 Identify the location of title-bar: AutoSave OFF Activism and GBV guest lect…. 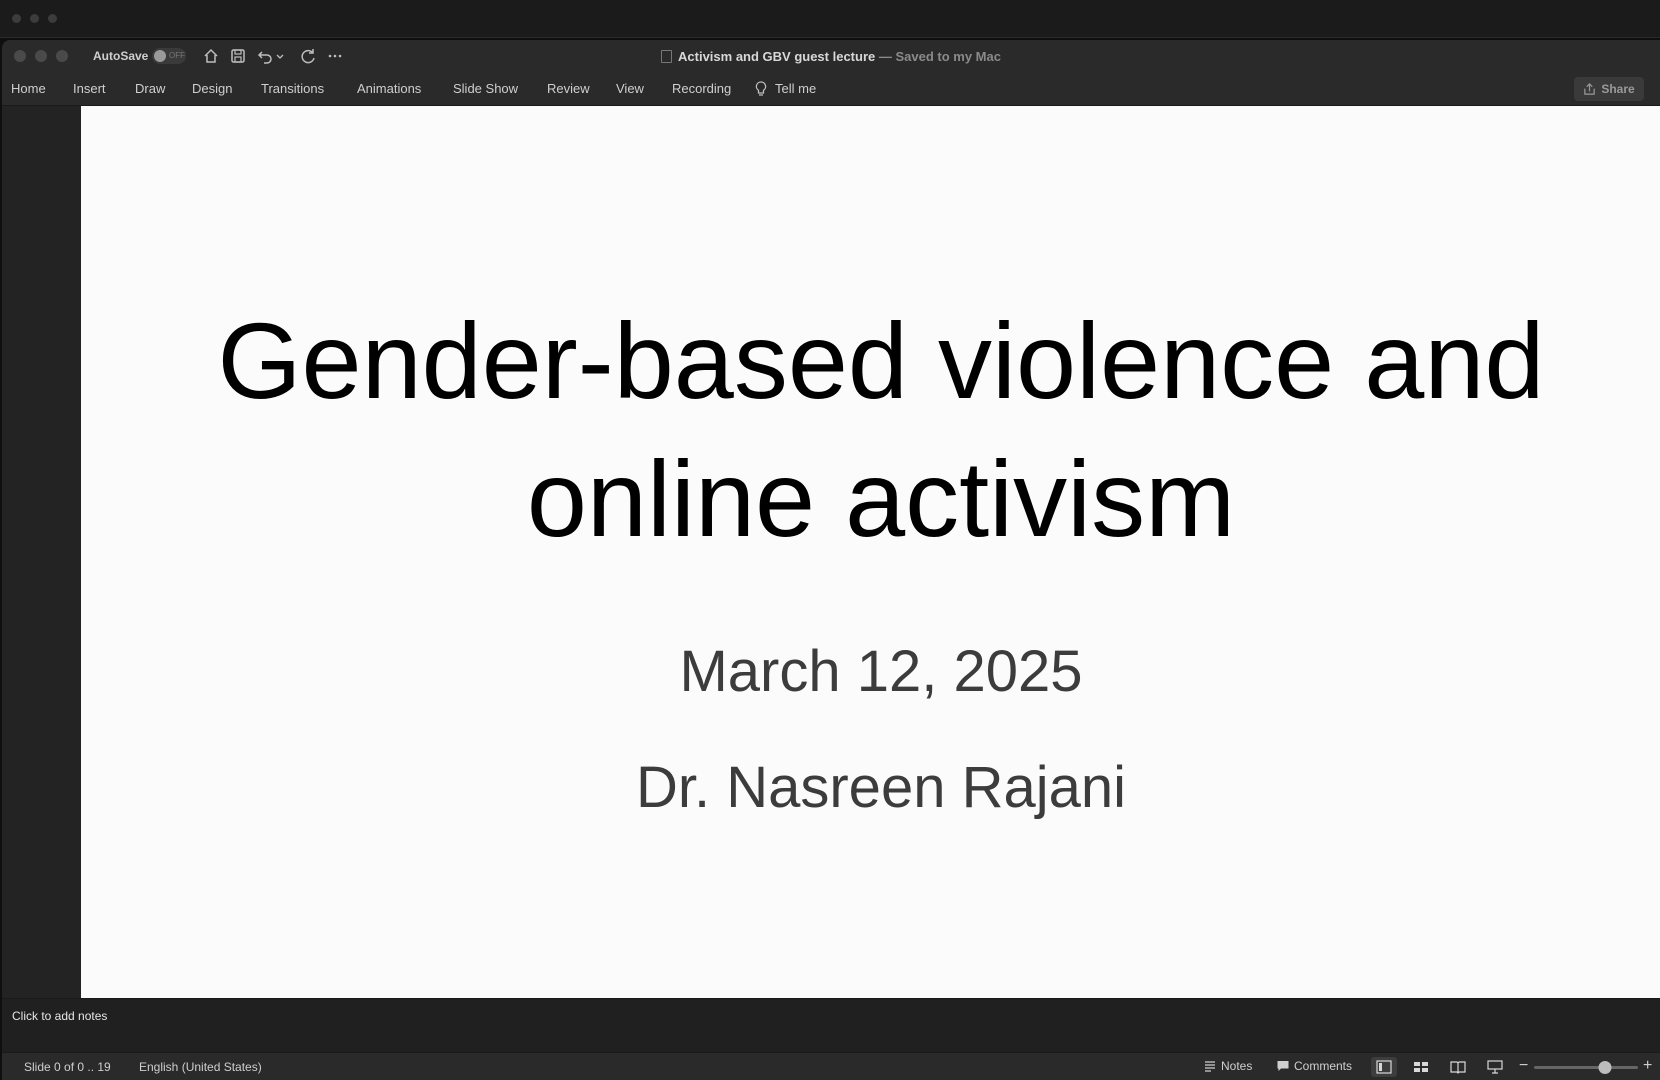
(831, 56).